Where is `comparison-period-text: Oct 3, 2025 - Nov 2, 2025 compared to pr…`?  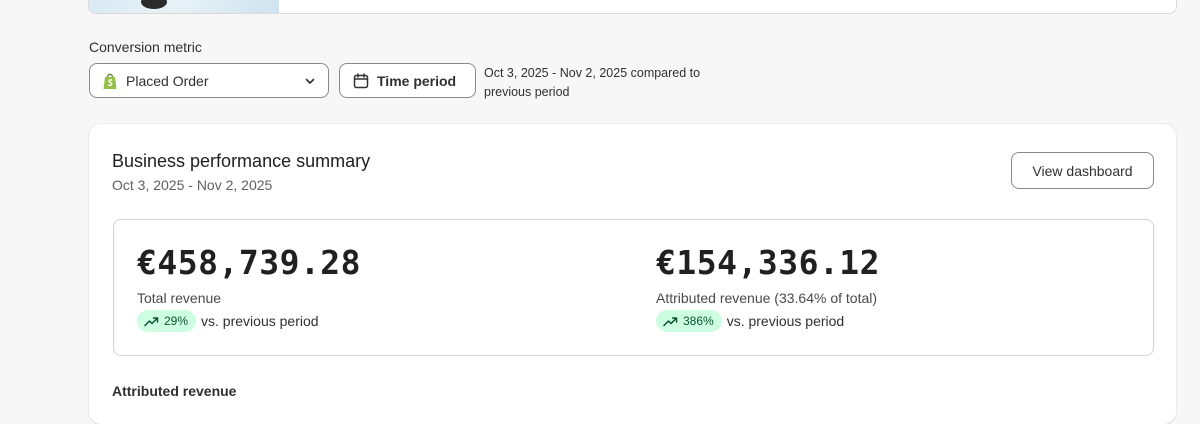 comparison-period-text: Oct 3, 2025 - Nov 2, 2025 compared to pr… is located at coordinates (592, 82).